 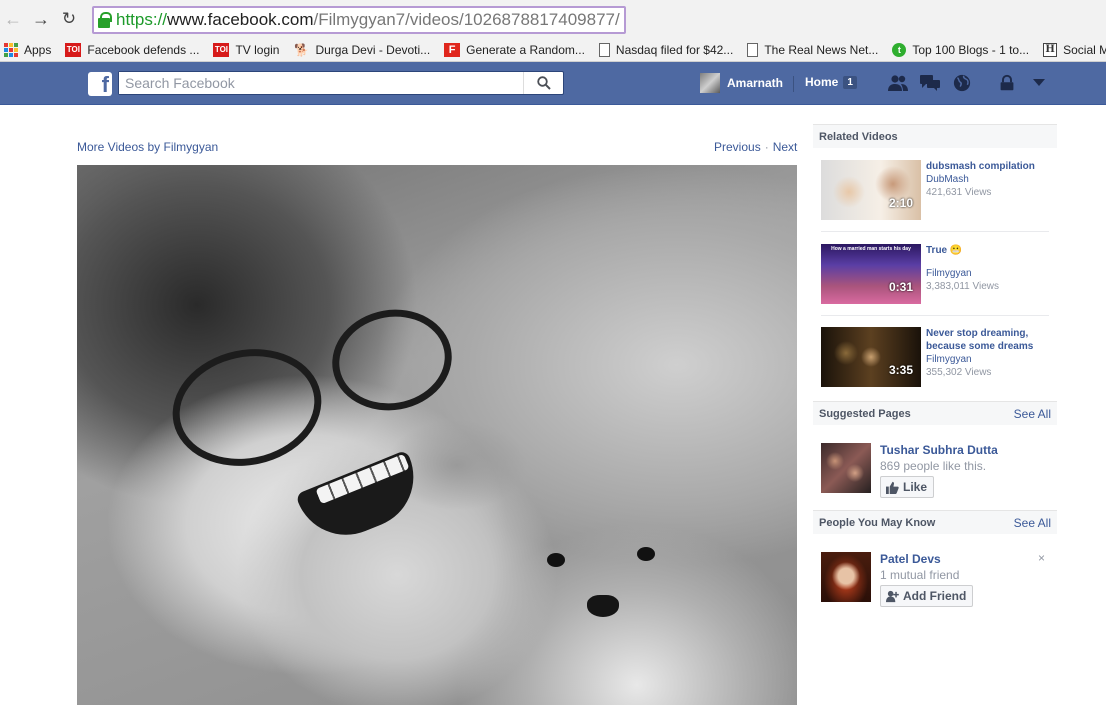 What do you see at coordinates (850, 82) in the screenshot?
I see `home-count-badge: 1` at bounding box center [850, 82].